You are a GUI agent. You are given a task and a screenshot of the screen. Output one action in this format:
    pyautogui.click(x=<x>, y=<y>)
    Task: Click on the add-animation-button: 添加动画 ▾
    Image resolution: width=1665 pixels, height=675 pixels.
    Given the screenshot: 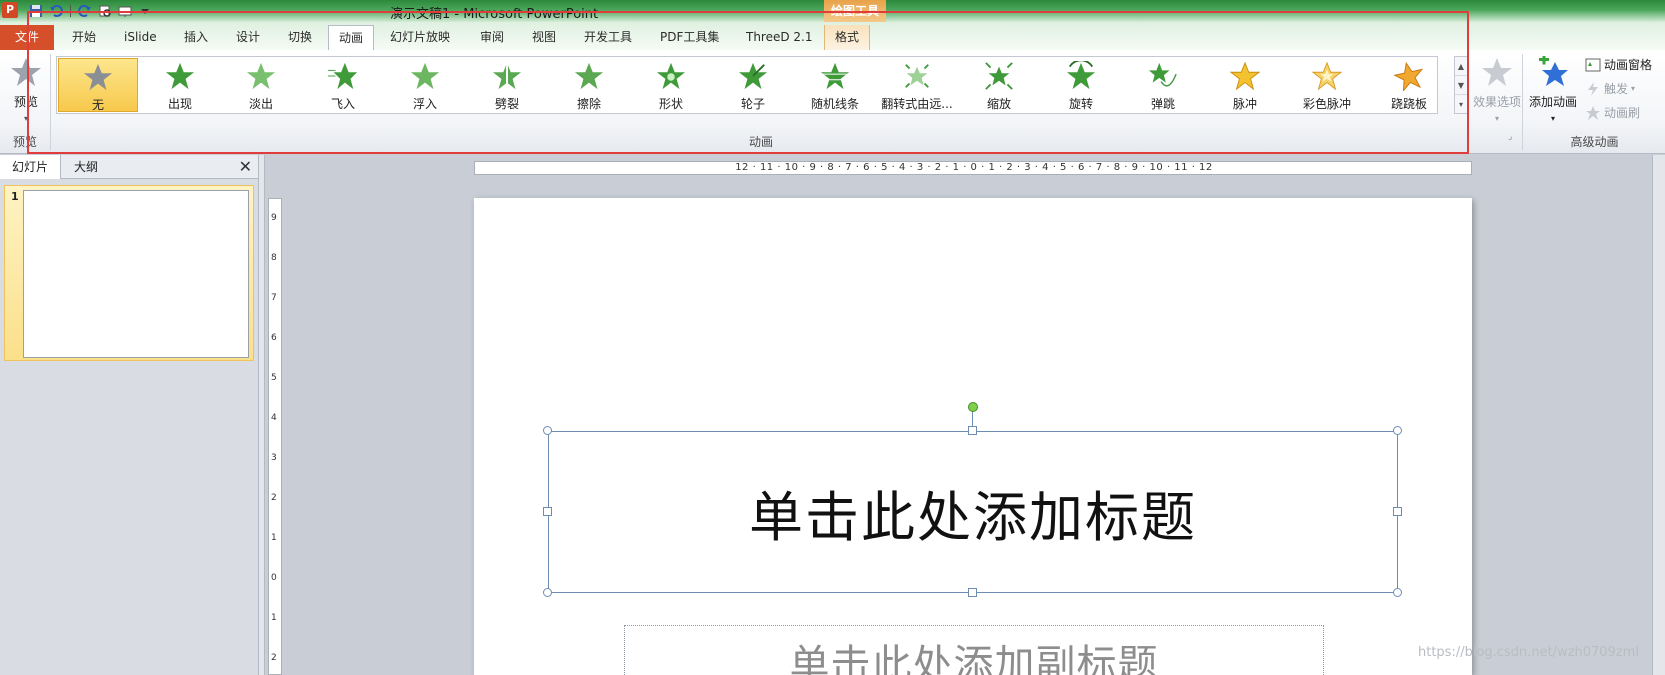 What is the action you would take?
    pyautogui.click(x=1553, y=89)
    